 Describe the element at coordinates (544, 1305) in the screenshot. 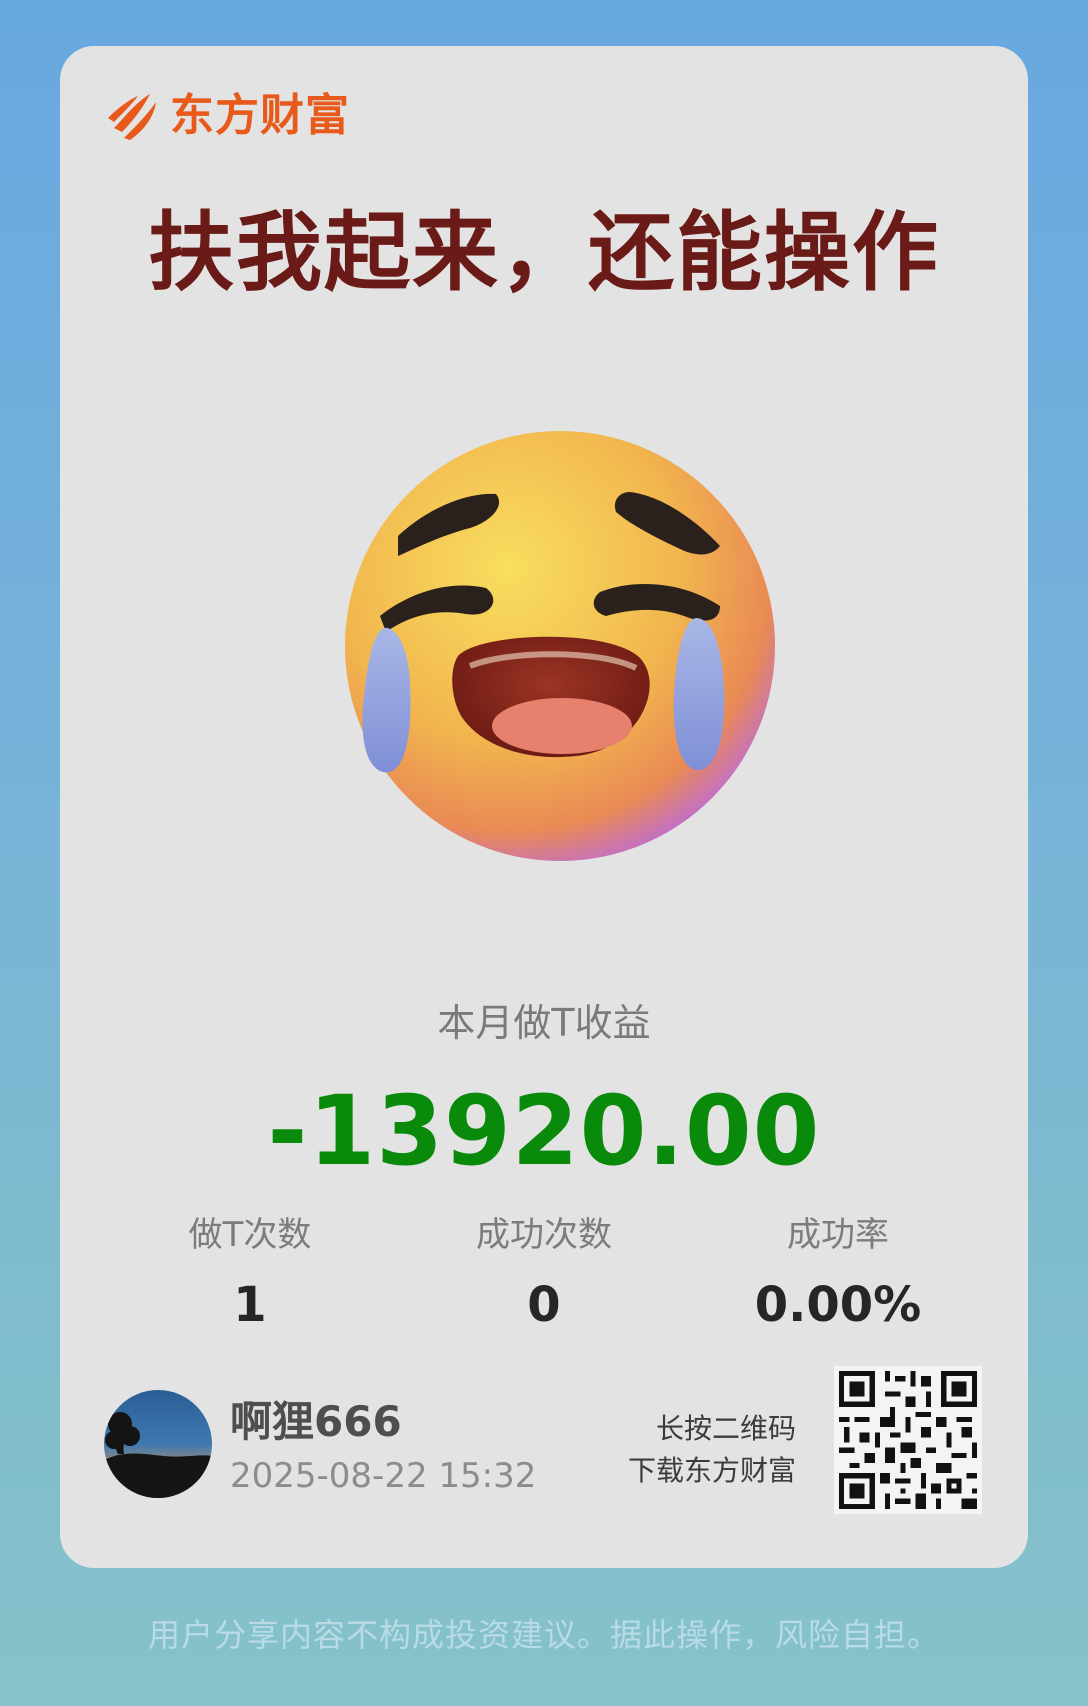

I see `stat-value: 0` at that location.